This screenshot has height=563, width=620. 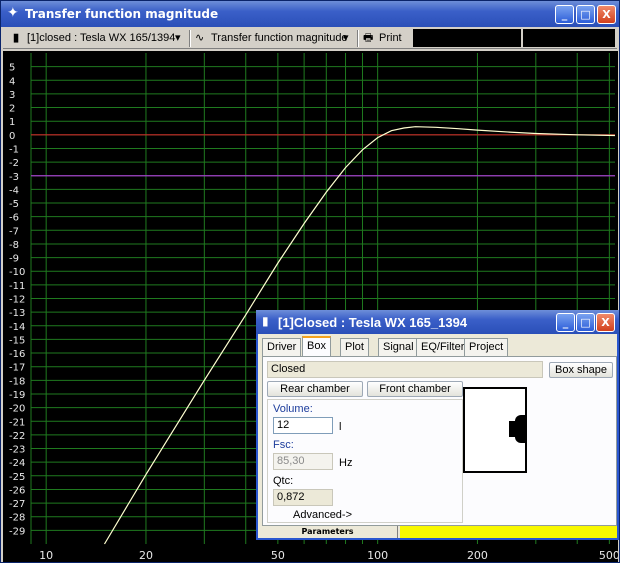 I want to click on y-tick-label: -8, so click(x=14, y=245).